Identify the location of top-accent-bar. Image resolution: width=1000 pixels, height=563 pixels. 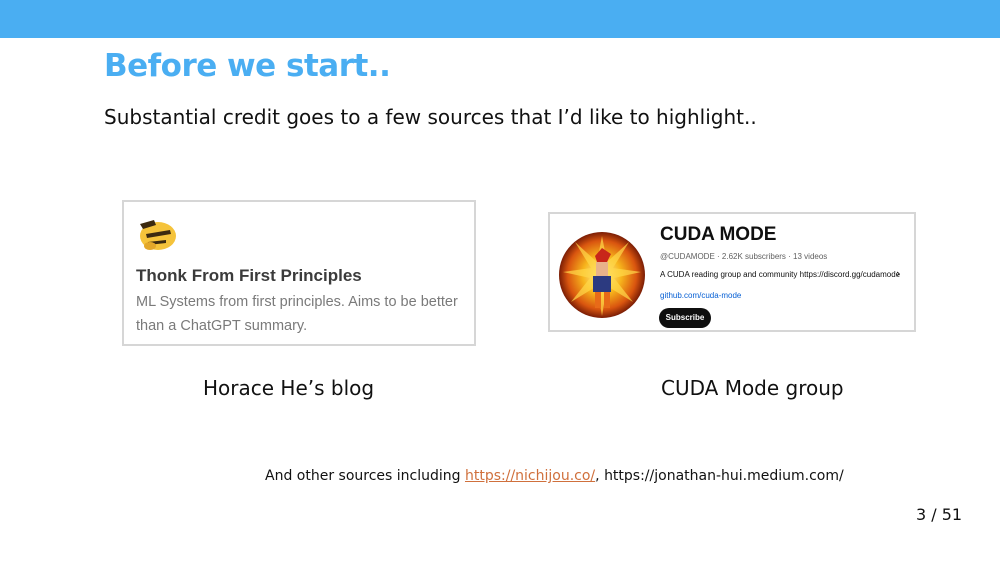
(500, 19).